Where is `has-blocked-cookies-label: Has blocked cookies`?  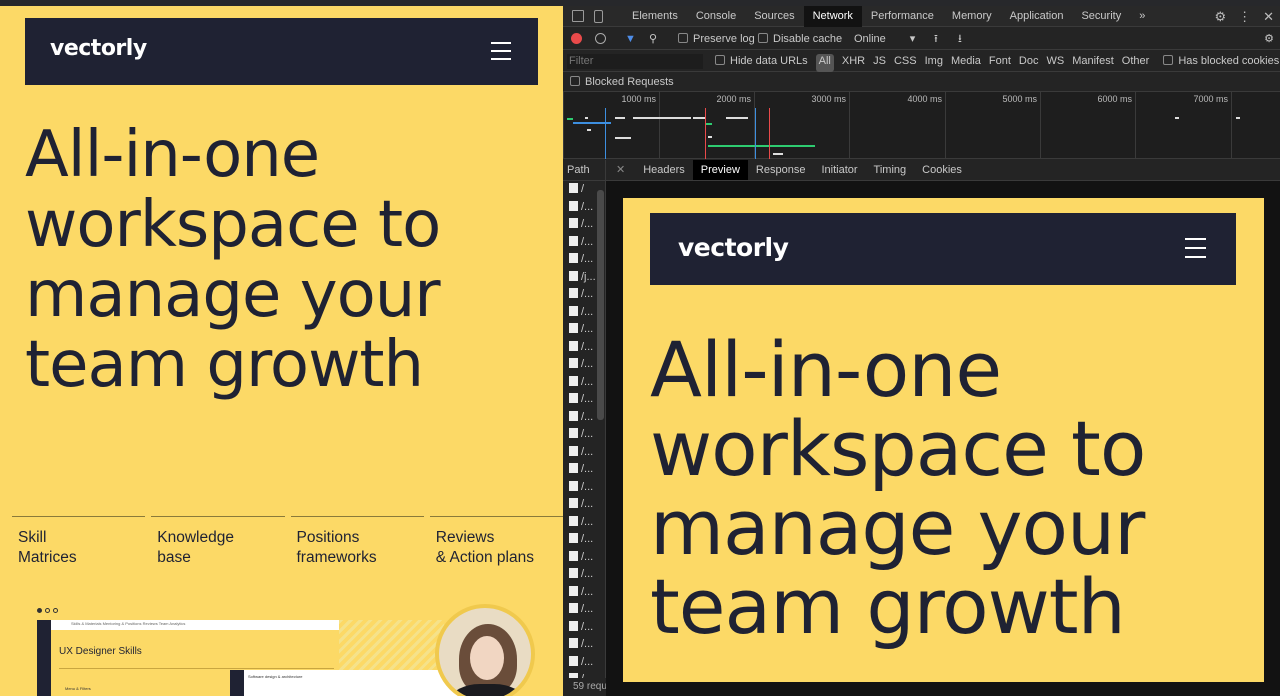 has-blocked-cookies-label: Has blocked cookies is located at coordinates (1229, 61).